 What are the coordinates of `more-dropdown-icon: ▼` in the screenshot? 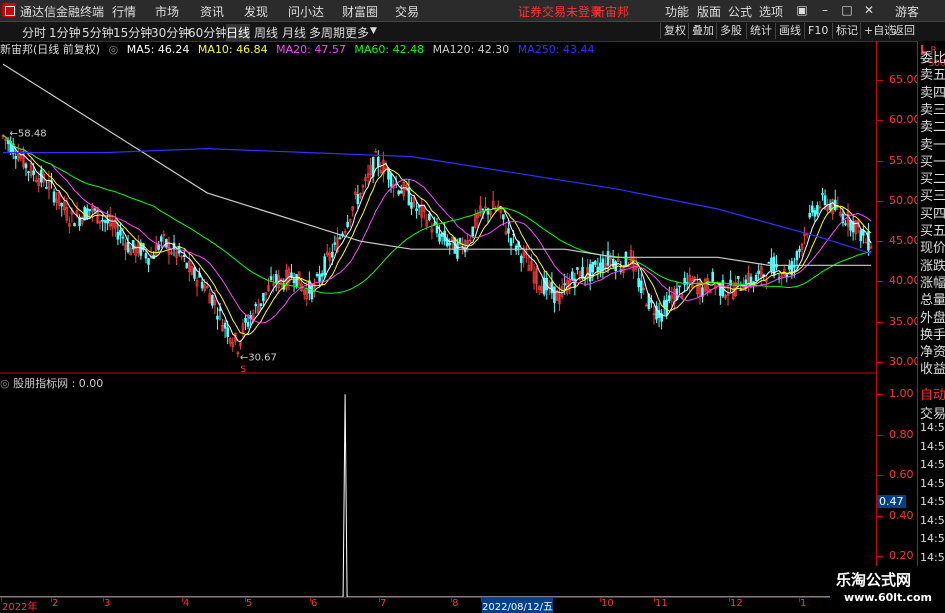 It's located at (373, 31).